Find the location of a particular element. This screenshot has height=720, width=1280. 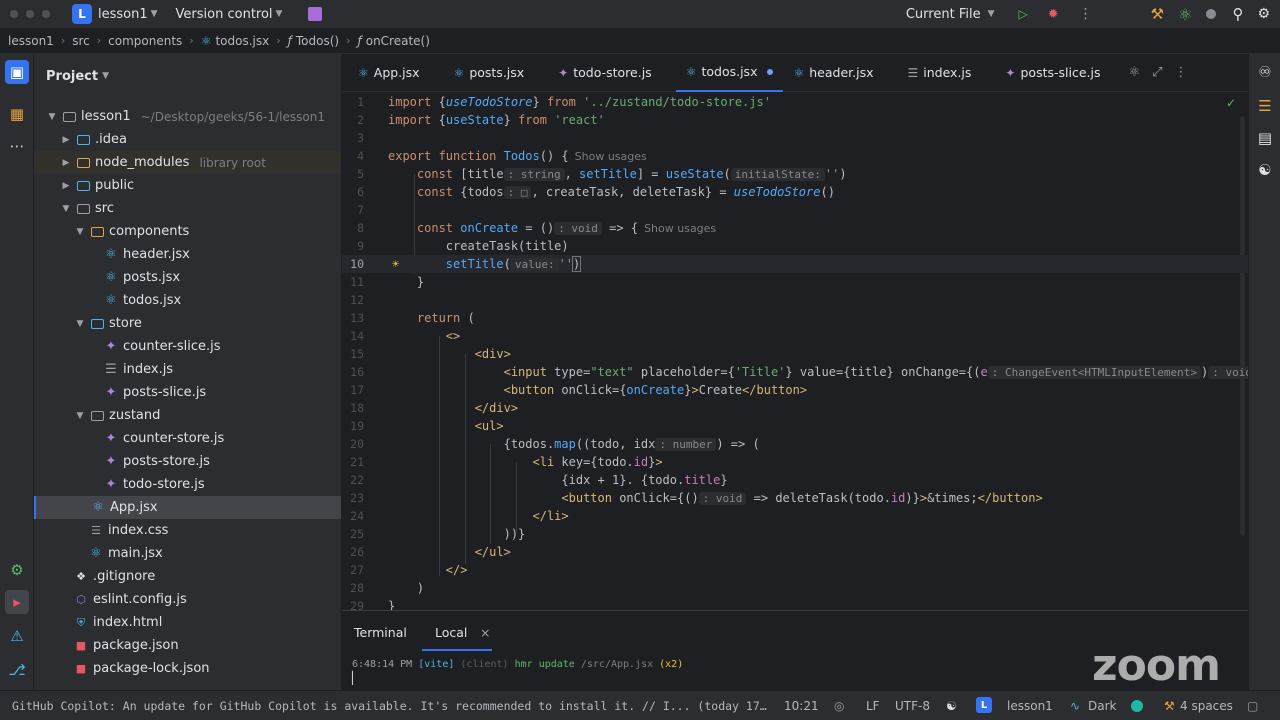

save-icon is located at coordinates (315, 14).